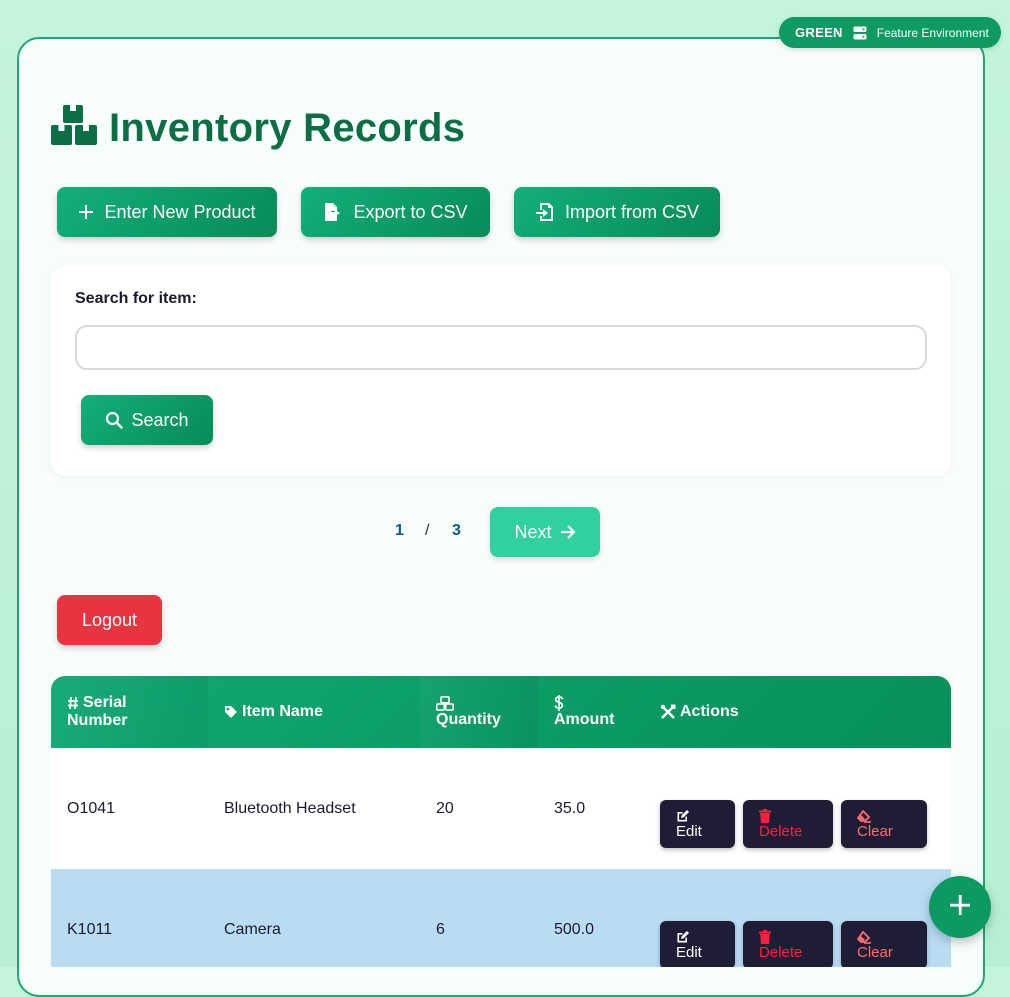 Image resolution: width=1010 pixels, height=997 pixels. Describe the element at coordinates (231, 712) in the screenshot. I see `tag-icon` at that location.